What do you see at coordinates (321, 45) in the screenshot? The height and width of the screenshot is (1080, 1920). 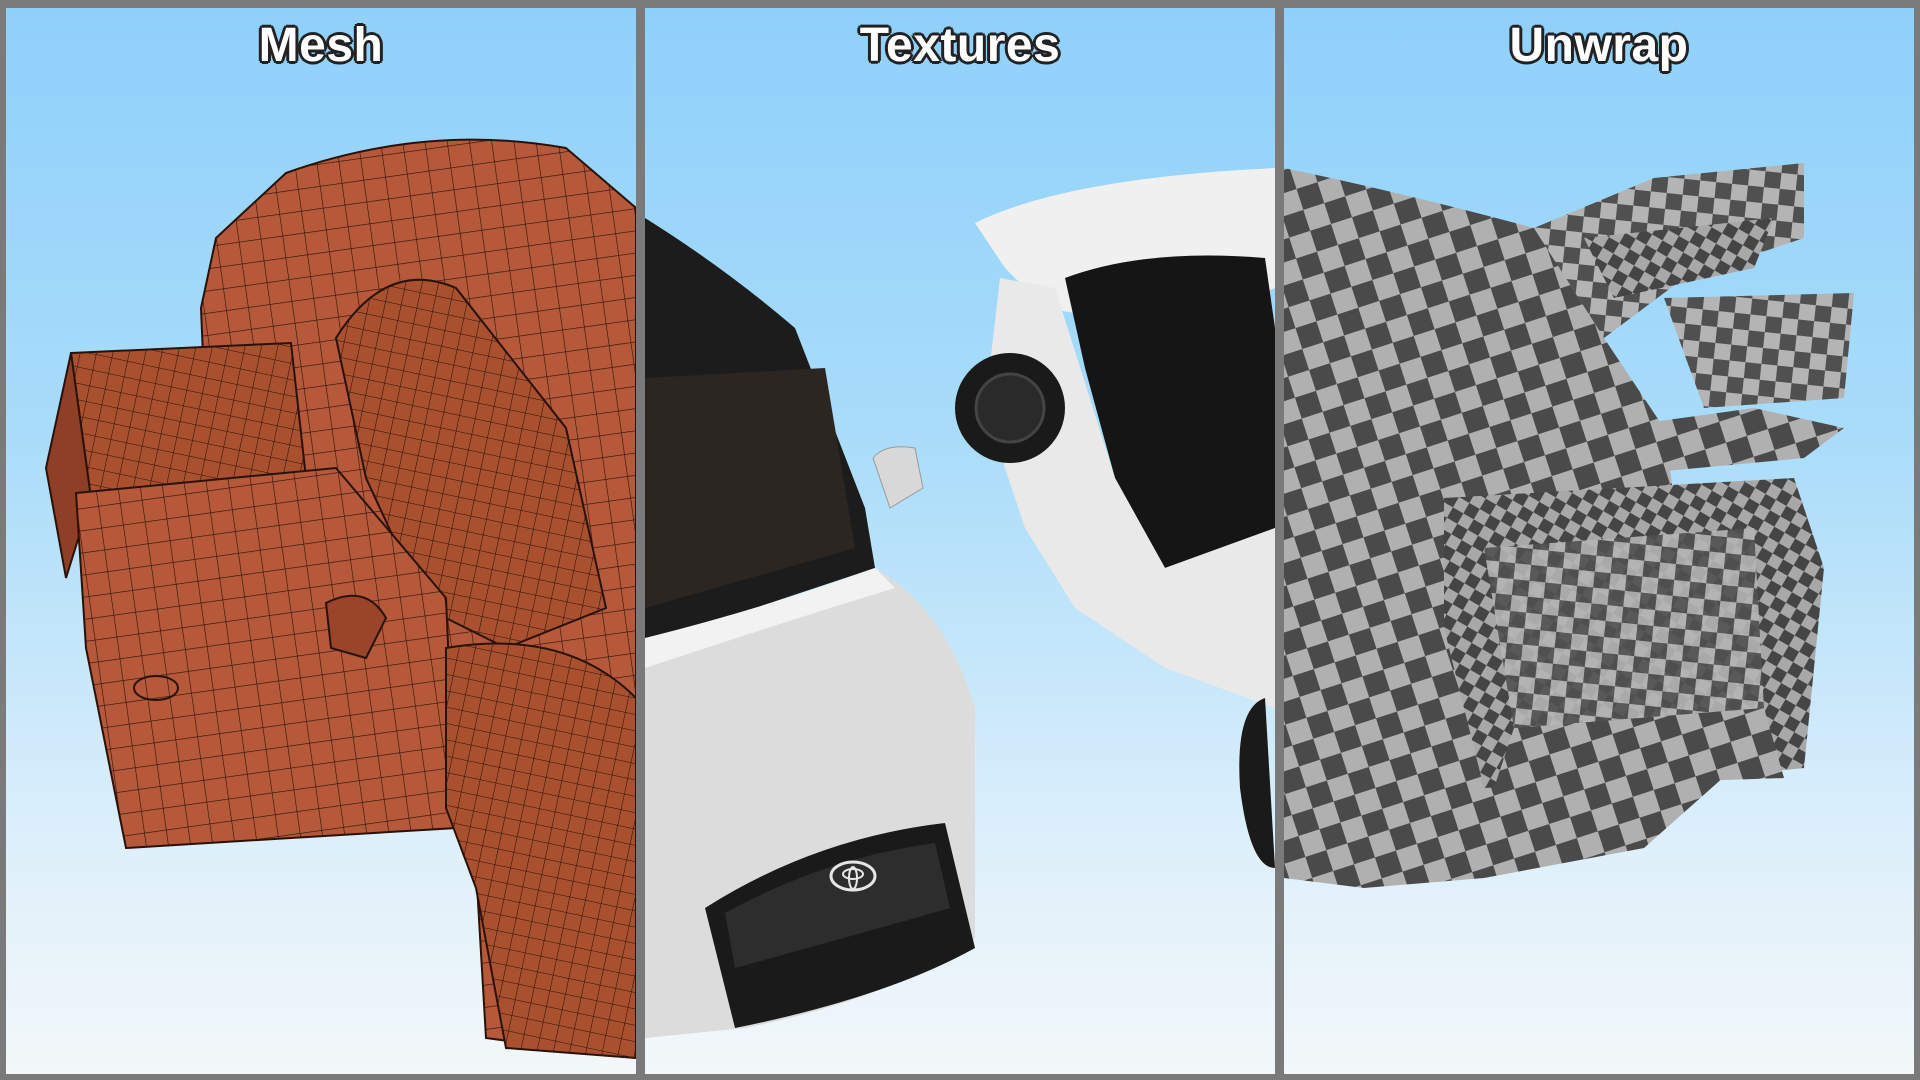 I see `mesh-title: Mesh` at bounding box center [321, 45].